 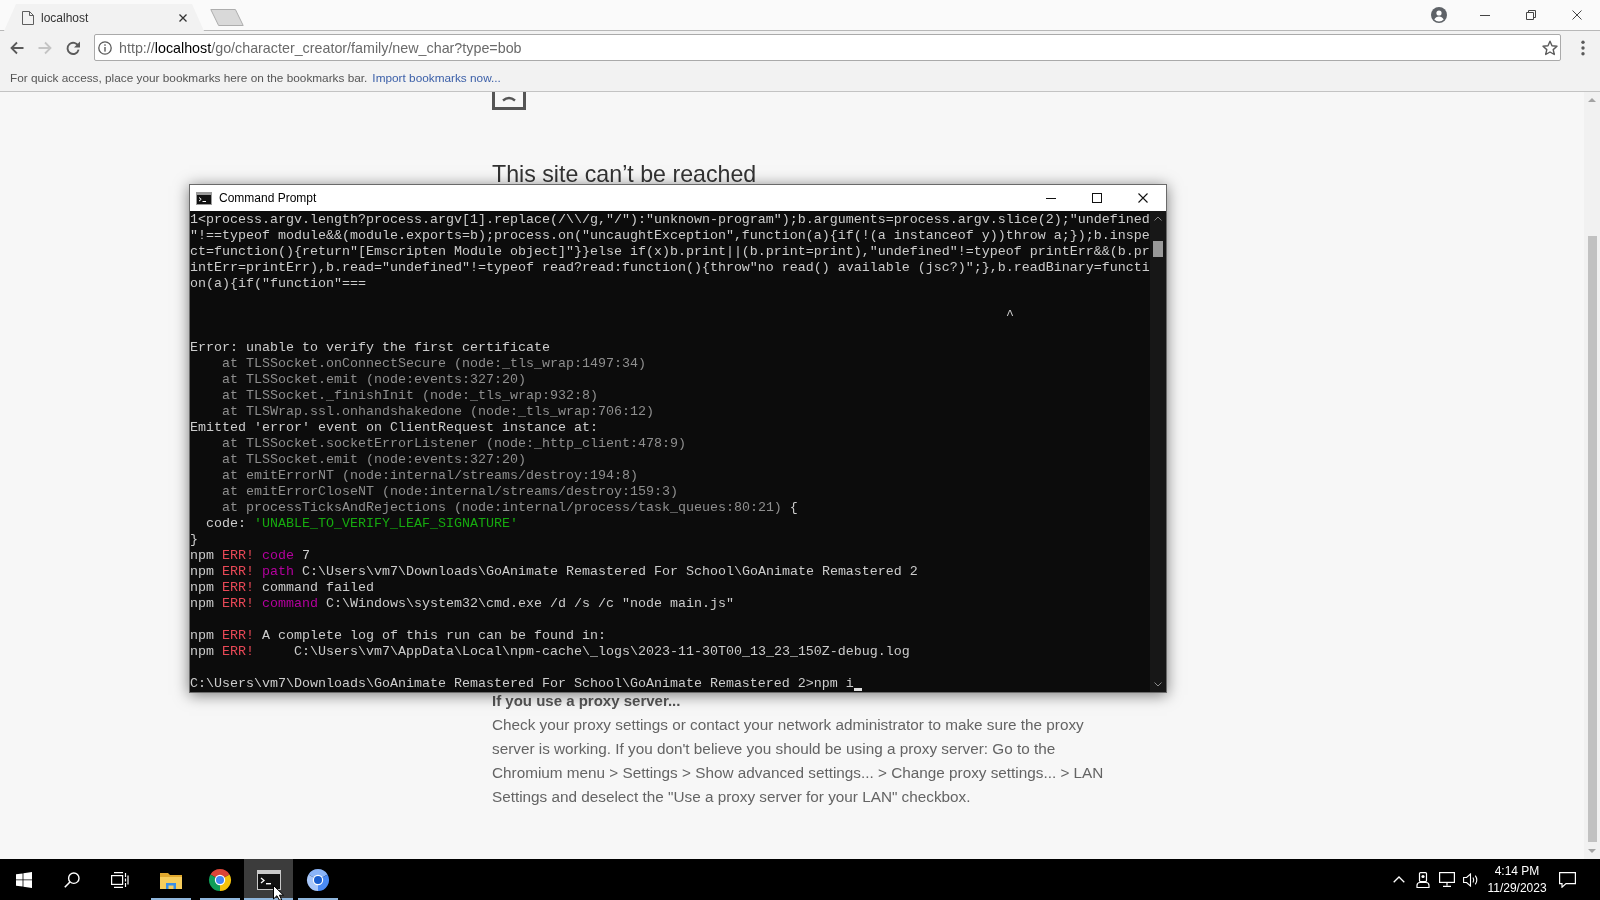 I want to click on console-line: npm ERR! code 7, so click(x=250, y=556).